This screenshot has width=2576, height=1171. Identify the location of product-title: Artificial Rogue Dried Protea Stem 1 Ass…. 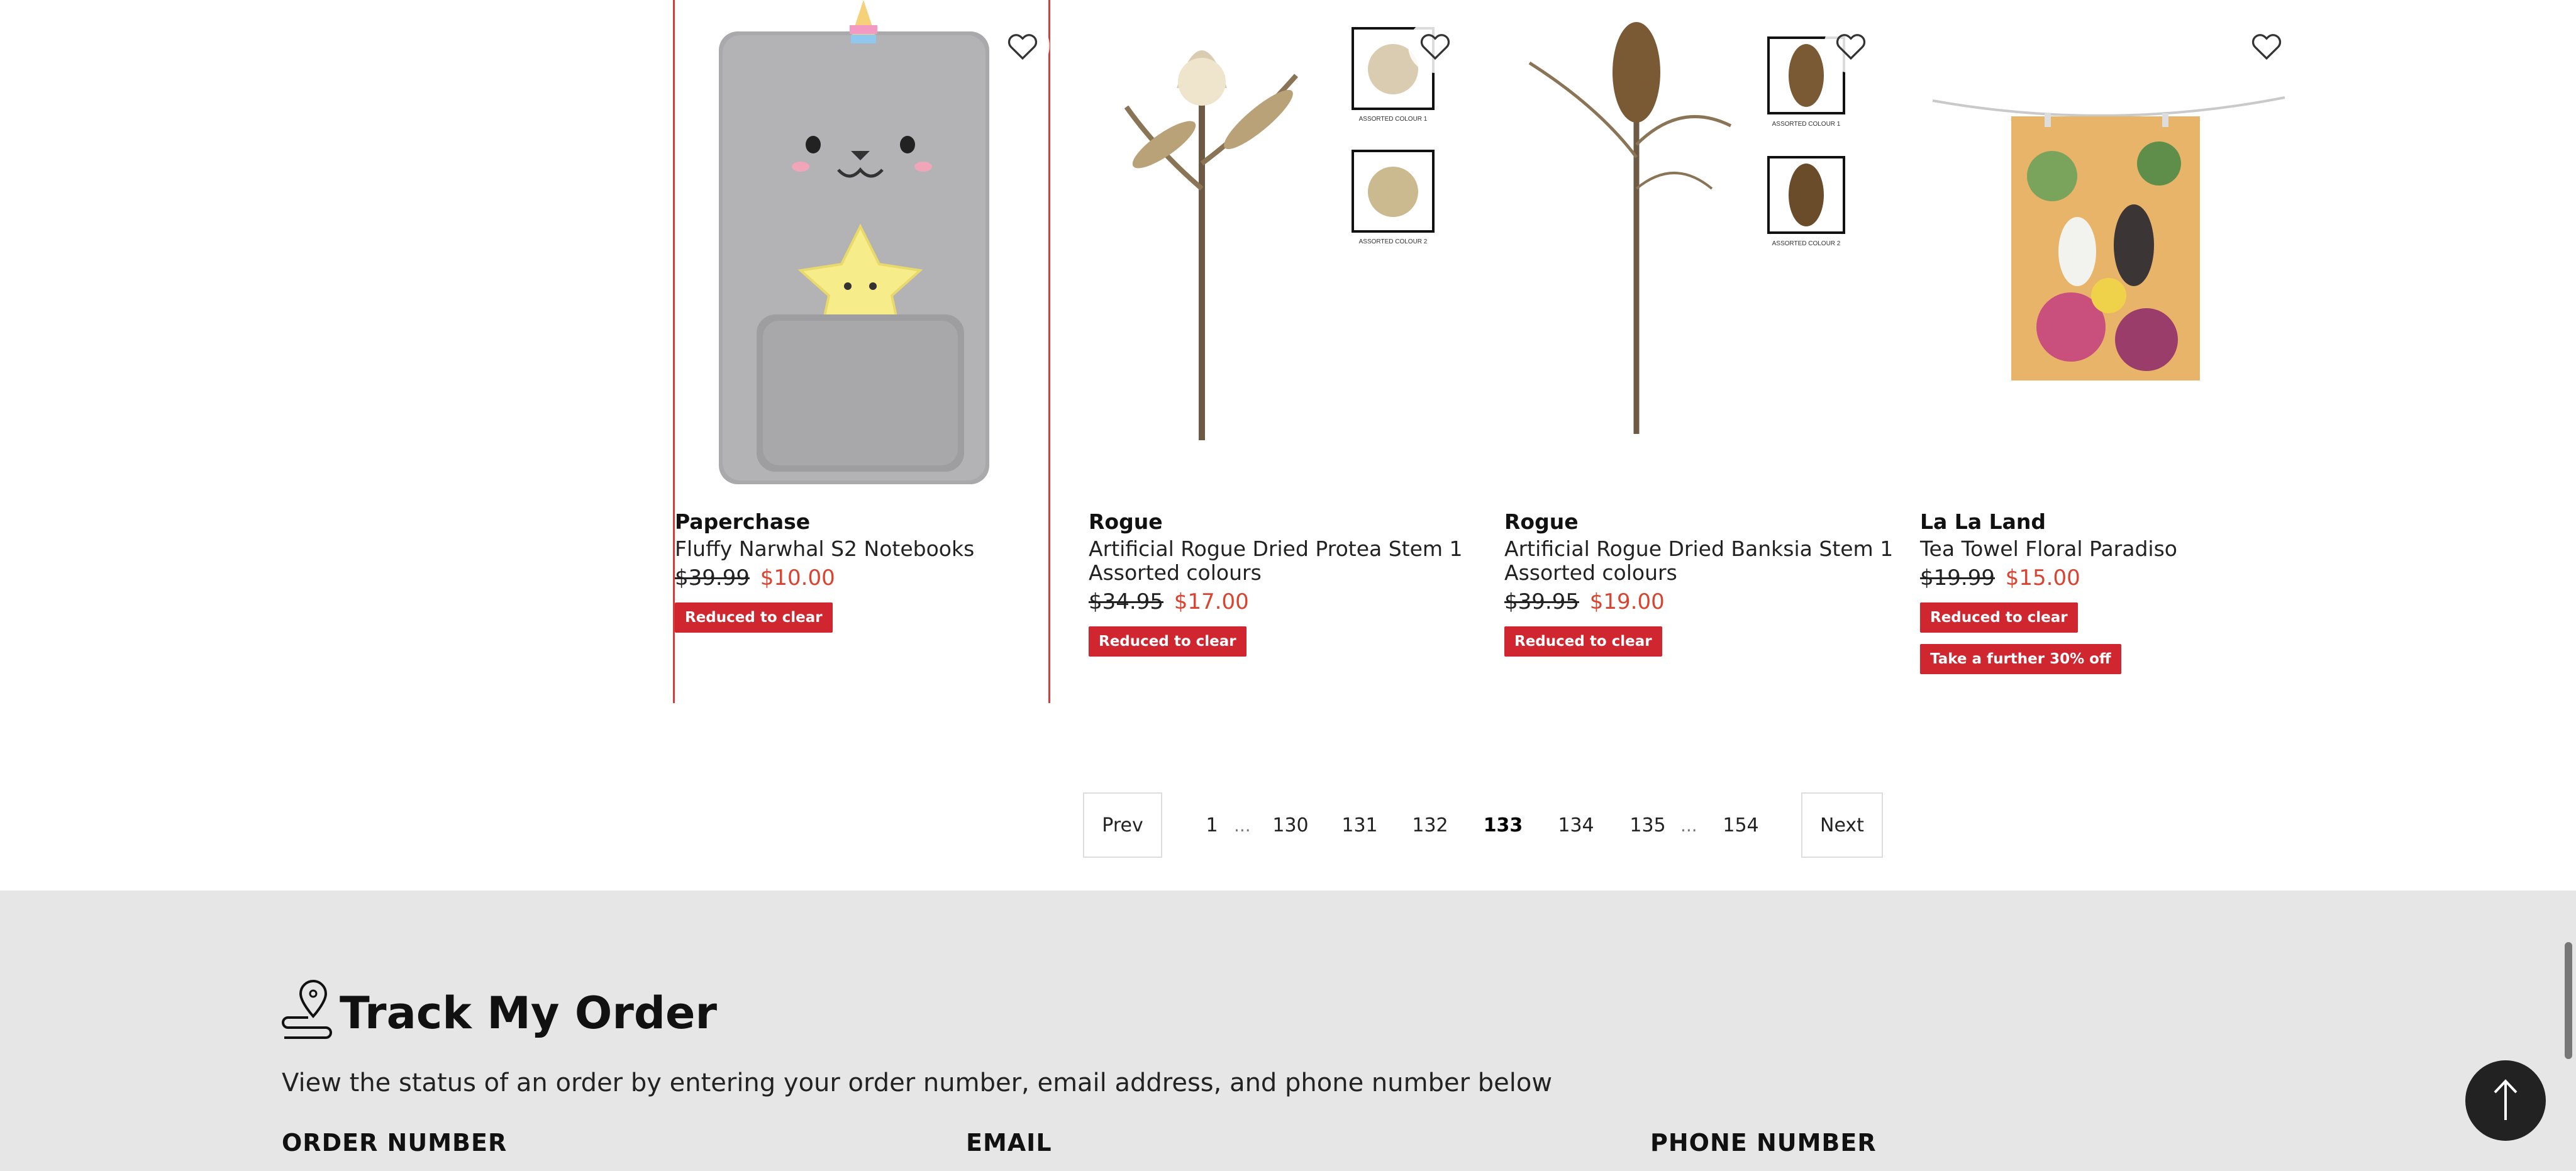
(1284, 561).